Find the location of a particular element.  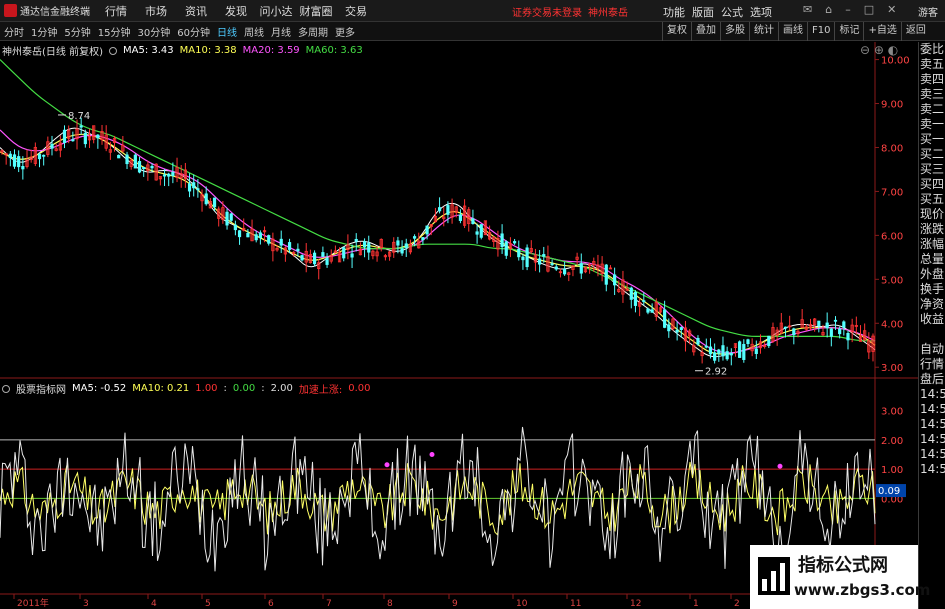

side-panel-item: 卖三 is located at coordinates (932, 94).